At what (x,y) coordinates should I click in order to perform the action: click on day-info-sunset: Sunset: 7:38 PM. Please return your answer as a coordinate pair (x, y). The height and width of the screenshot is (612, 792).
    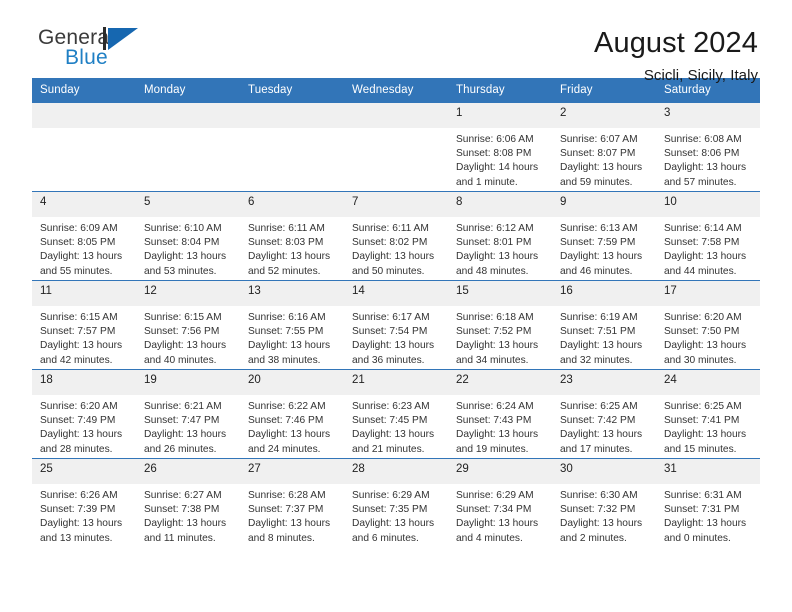
    Looking at the image, I should click on (182, 510).